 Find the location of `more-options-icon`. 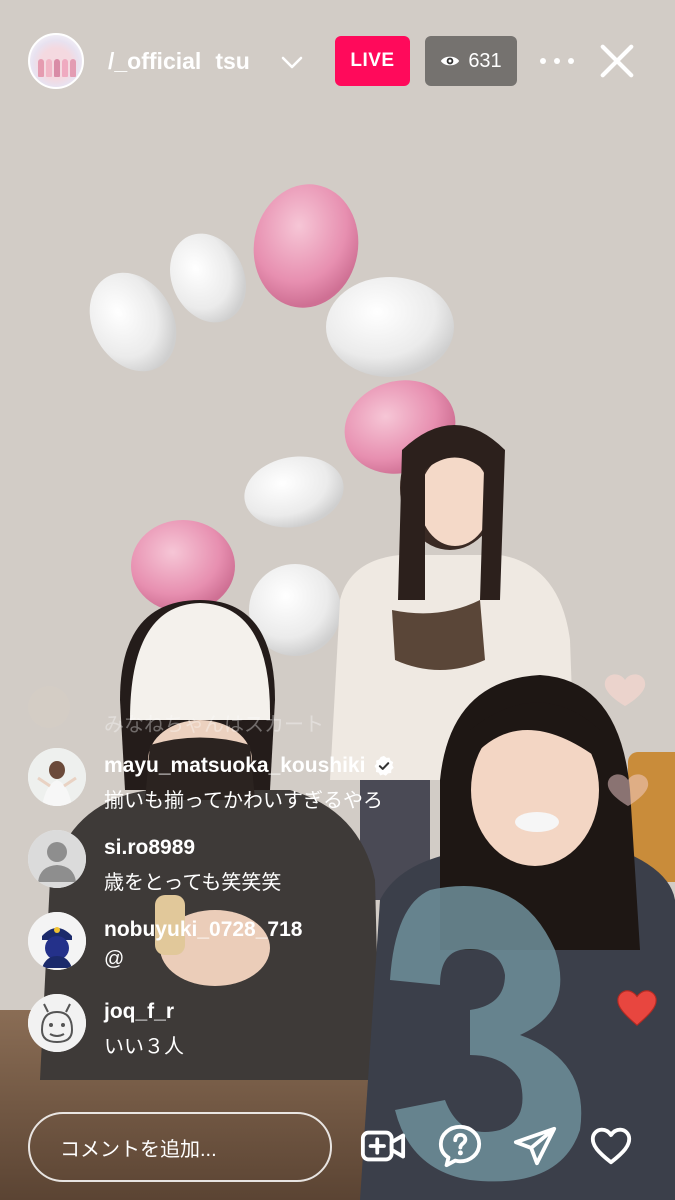

more-options-icon is located at coordinates (557, 61).